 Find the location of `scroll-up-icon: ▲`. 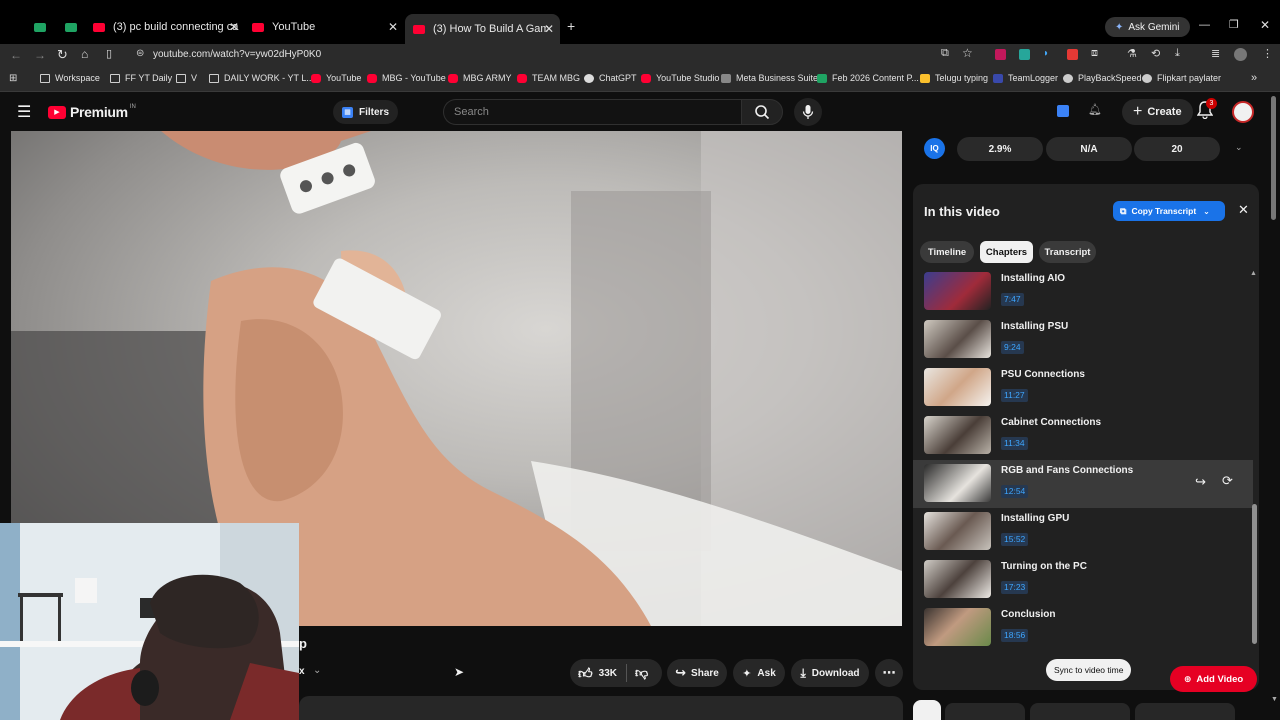

scroll-up-icon: ▲ is located at coordinates (1253, 273).